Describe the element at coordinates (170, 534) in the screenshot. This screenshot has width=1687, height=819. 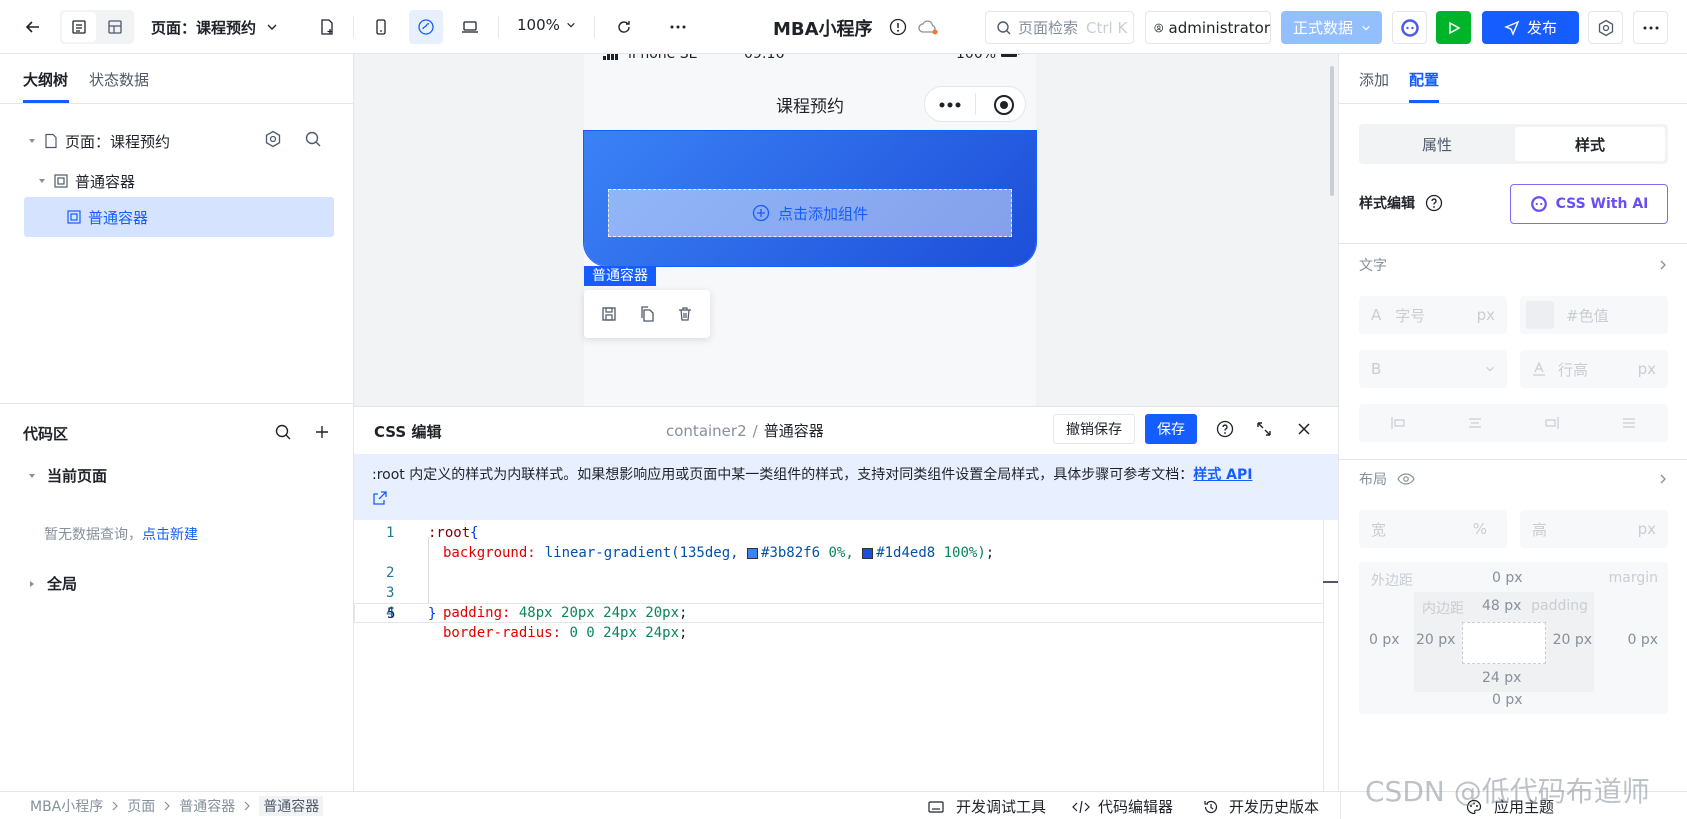
I see `create-query-link: 点击新建` at that location.